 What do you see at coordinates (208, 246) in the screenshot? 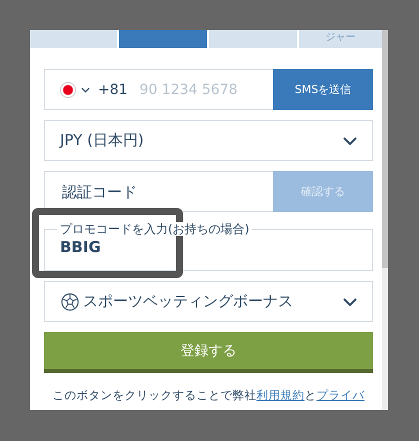
I see `promo-code-field: プロモコードを入力(お持ちの場合) BBIG` at bounding box center [208, 246].